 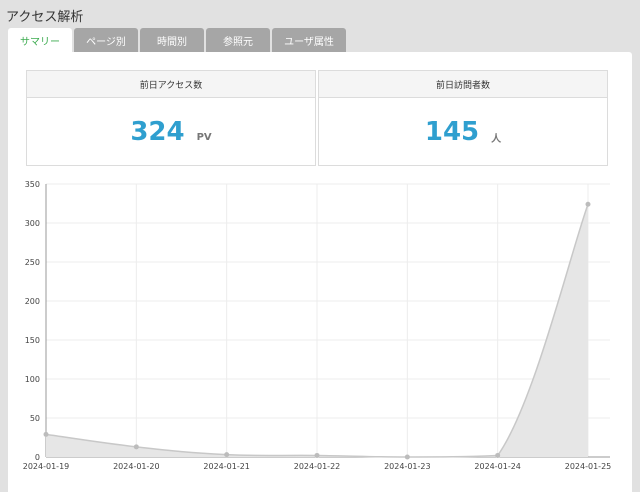 I want to click on y-tick-label: 0, so click(x=37, y=457).